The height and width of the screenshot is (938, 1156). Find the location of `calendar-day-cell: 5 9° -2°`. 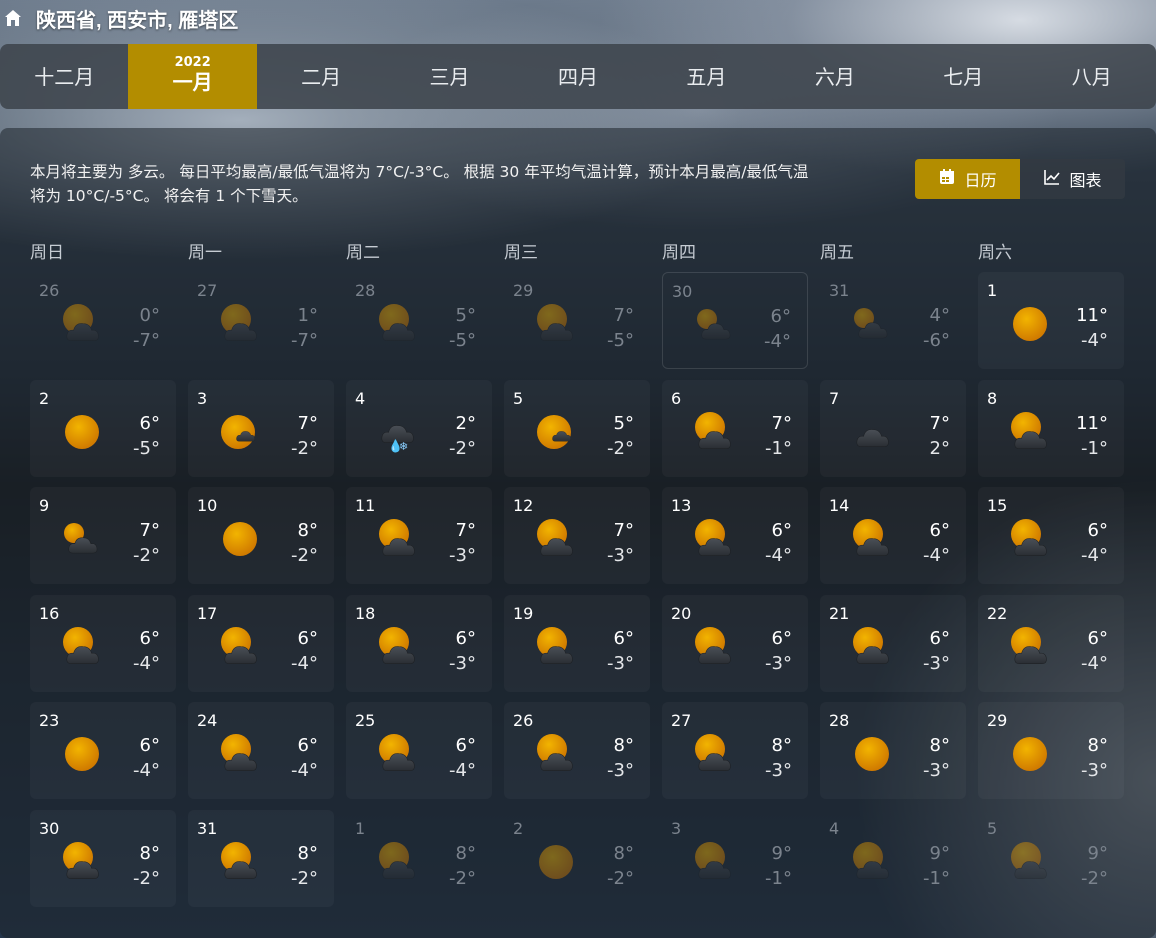

calendar-day-cell: 5 9° -2° is located at coordinates (1051, 858).